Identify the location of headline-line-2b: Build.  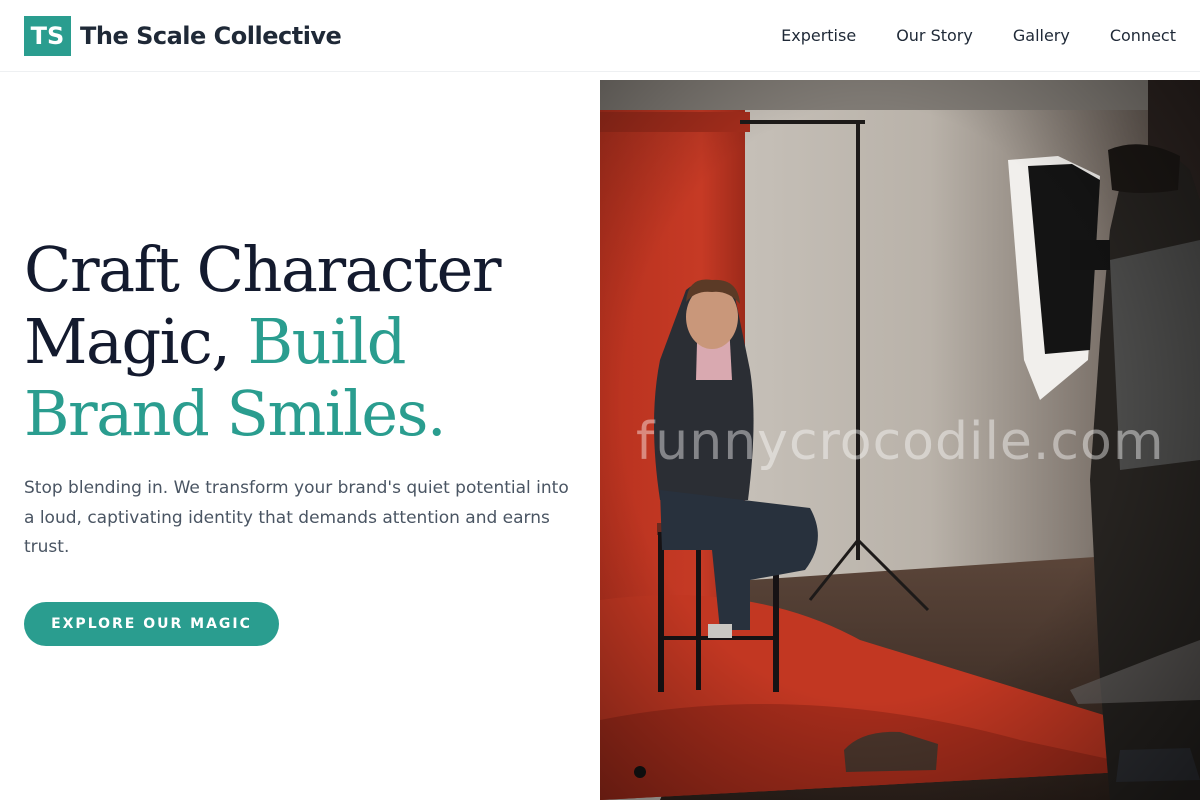
(327, 341).